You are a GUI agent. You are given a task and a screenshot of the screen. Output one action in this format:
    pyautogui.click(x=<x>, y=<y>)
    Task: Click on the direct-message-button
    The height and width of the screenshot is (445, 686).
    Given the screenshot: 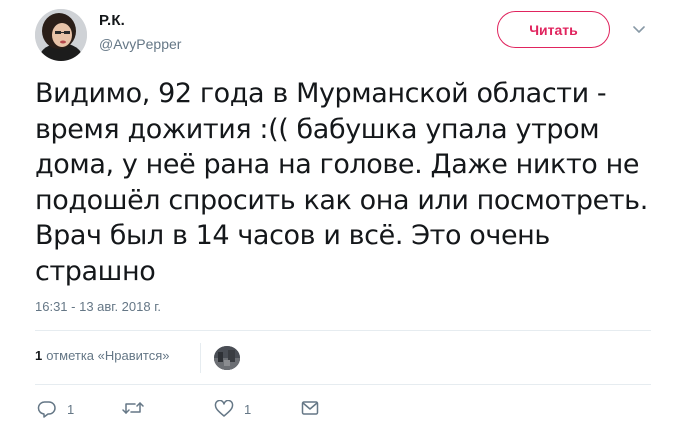 What is the action you would take?
    pyautogui.click(x=310, y=408)
    